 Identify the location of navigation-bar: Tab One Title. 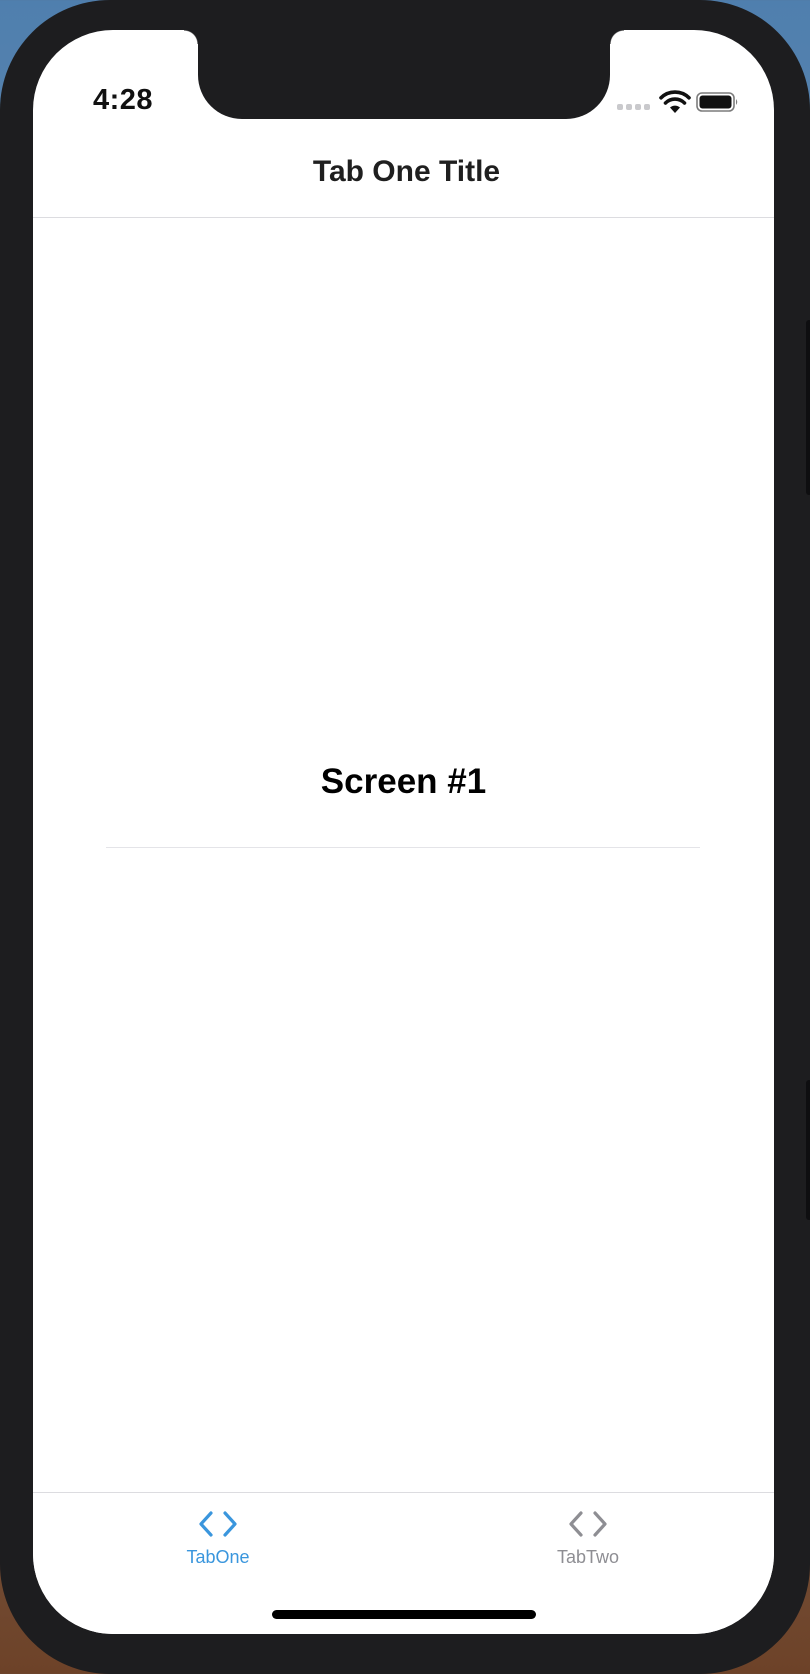
(403, 173).